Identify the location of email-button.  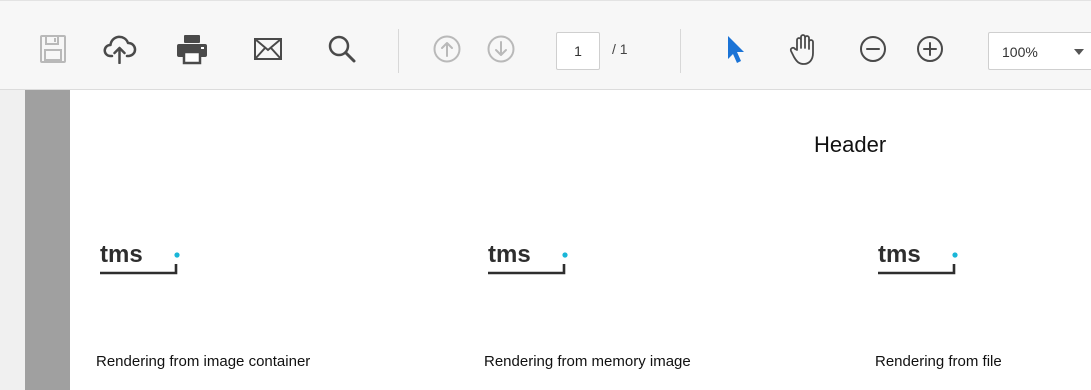
(268, 49).